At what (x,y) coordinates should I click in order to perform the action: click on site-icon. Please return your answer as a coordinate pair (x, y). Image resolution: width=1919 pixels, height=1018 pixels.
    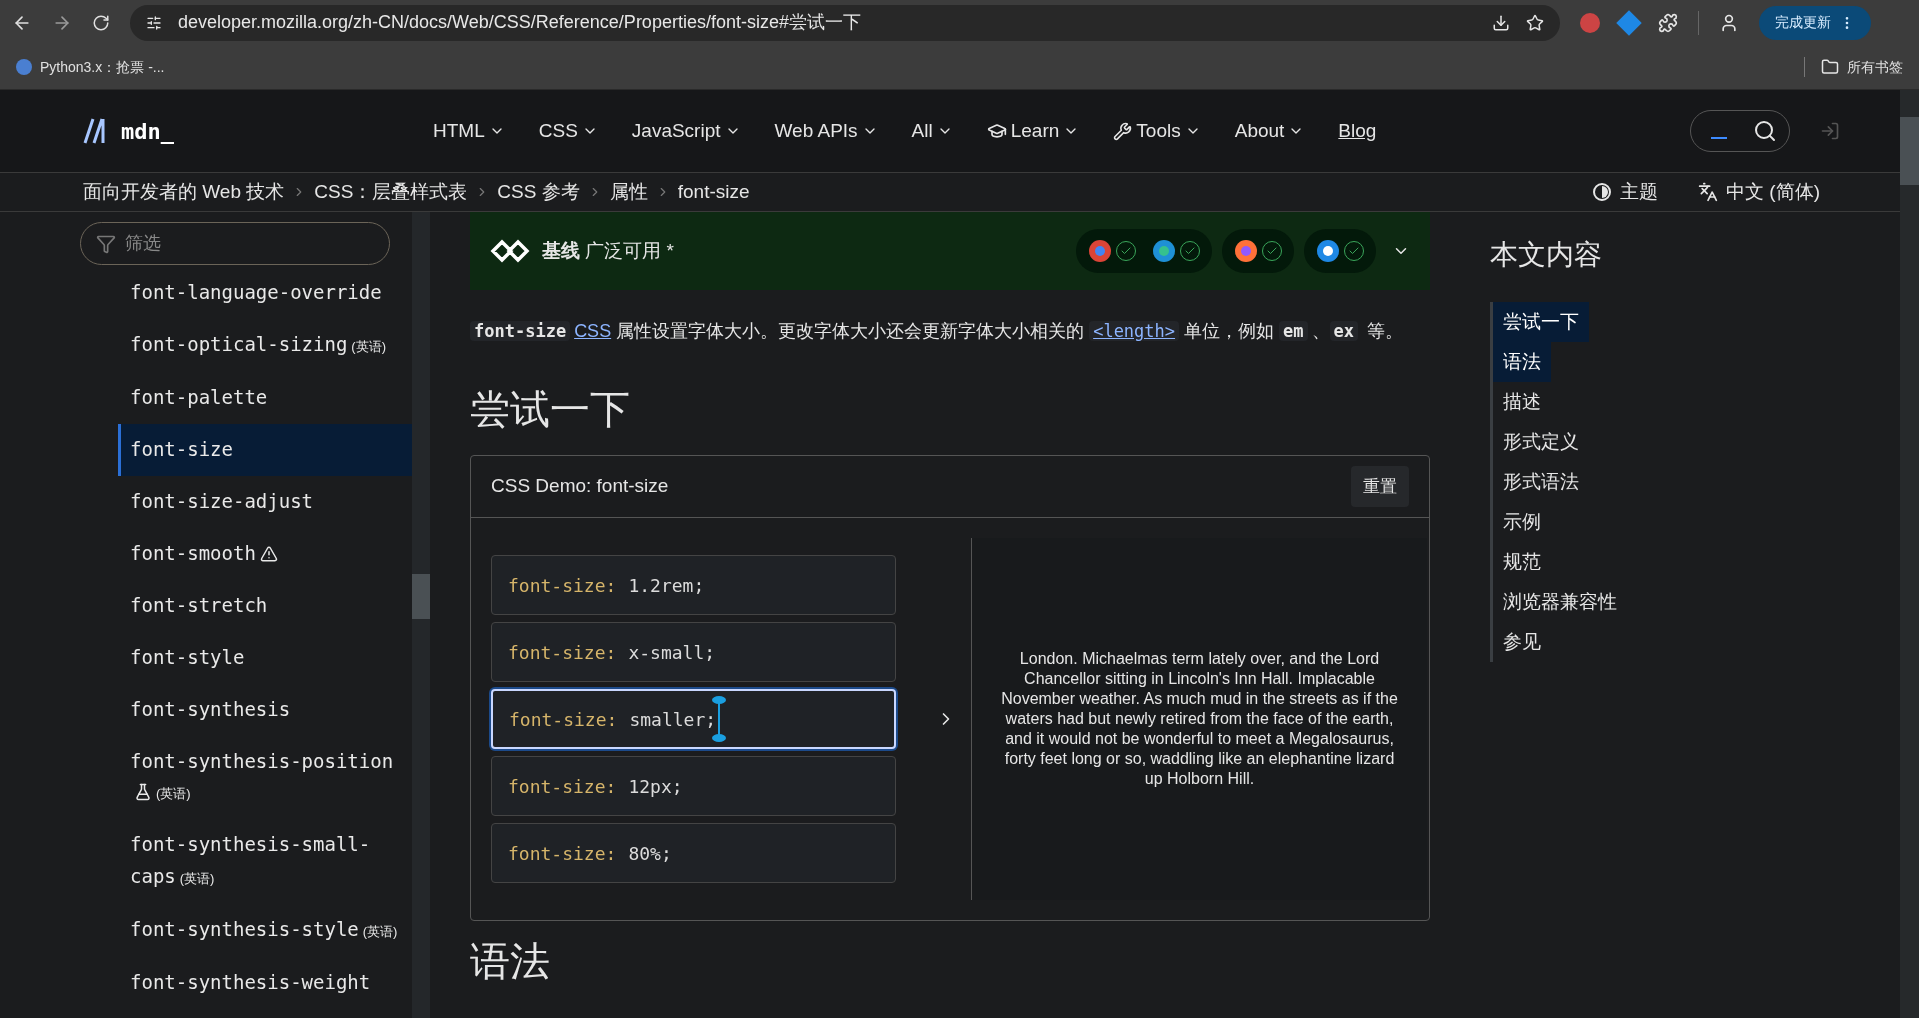
    Looking at the image, I should click on (24, 67).